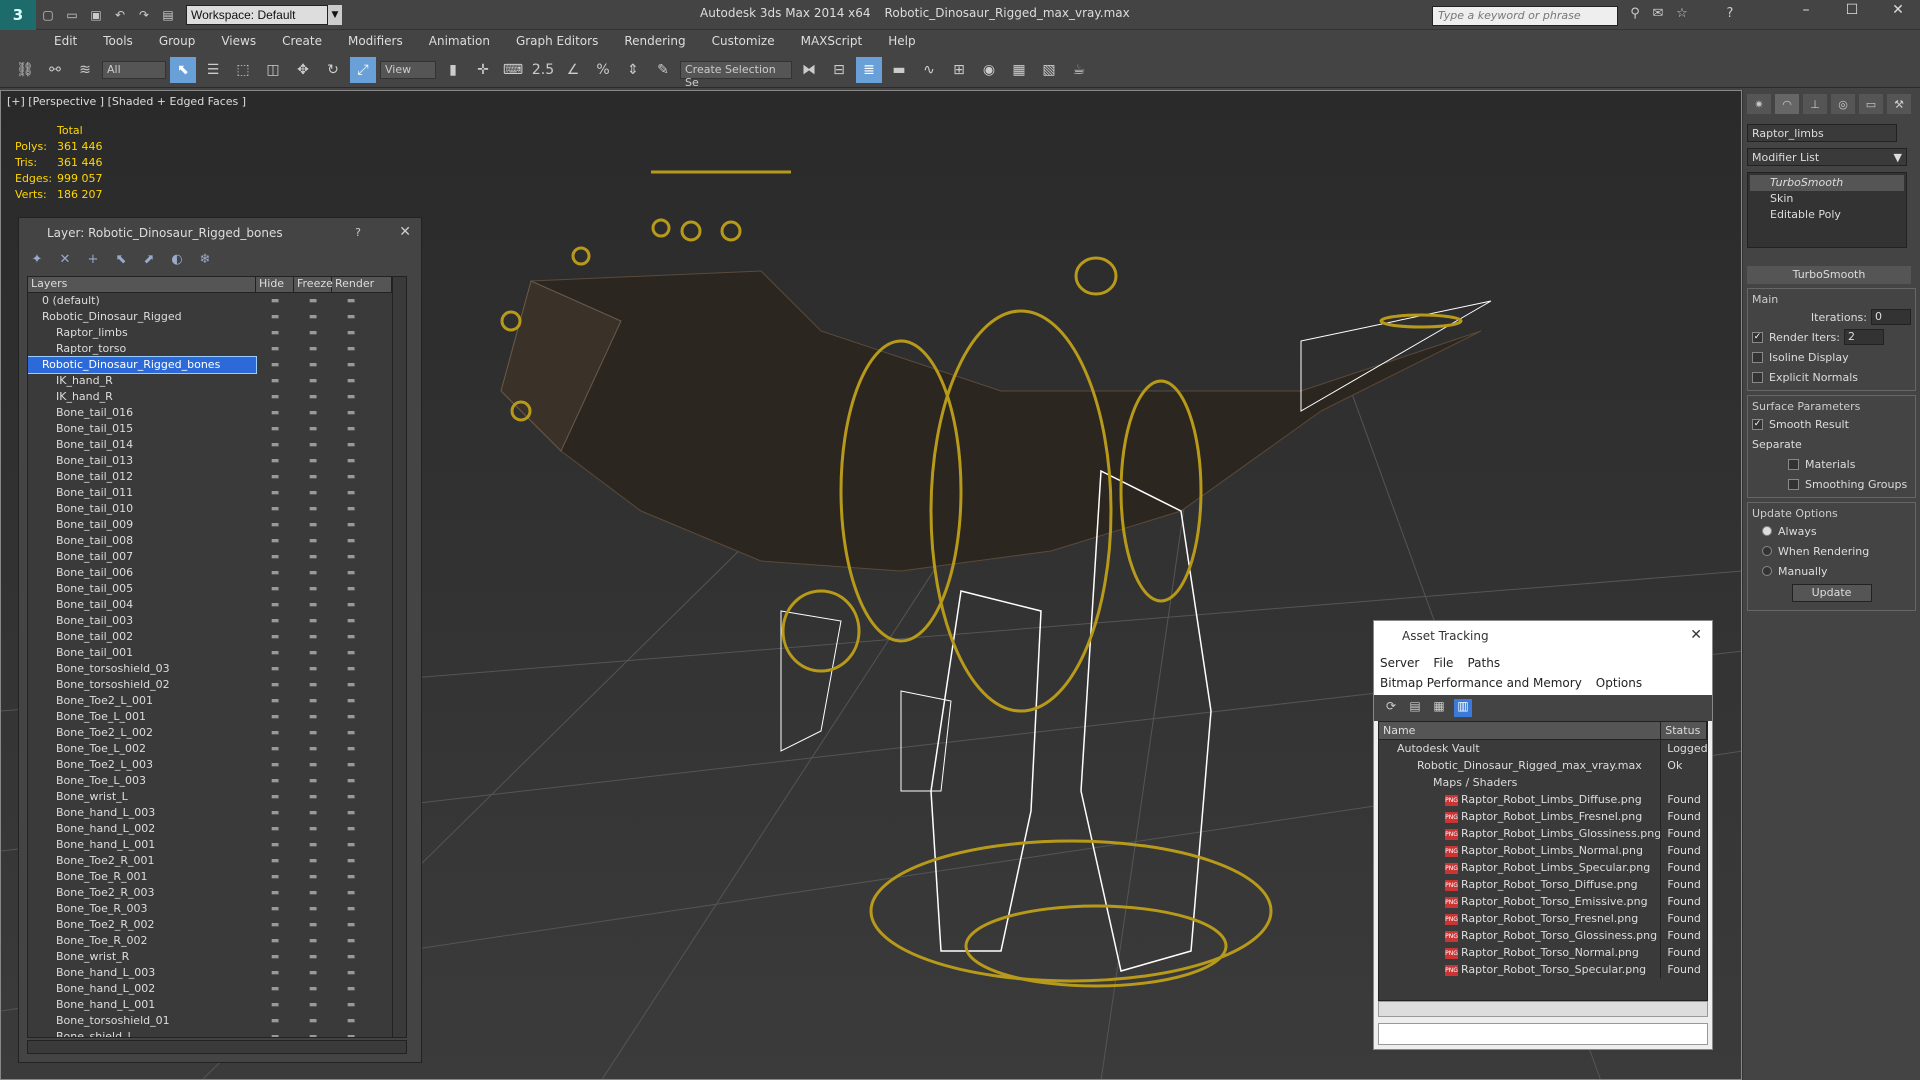 Image resolution: width=1920 pixels, height=1080 pixels. I want to click on layer-row: Bone_tail_004 ▬ ▬ ▬, so click(217, 605).